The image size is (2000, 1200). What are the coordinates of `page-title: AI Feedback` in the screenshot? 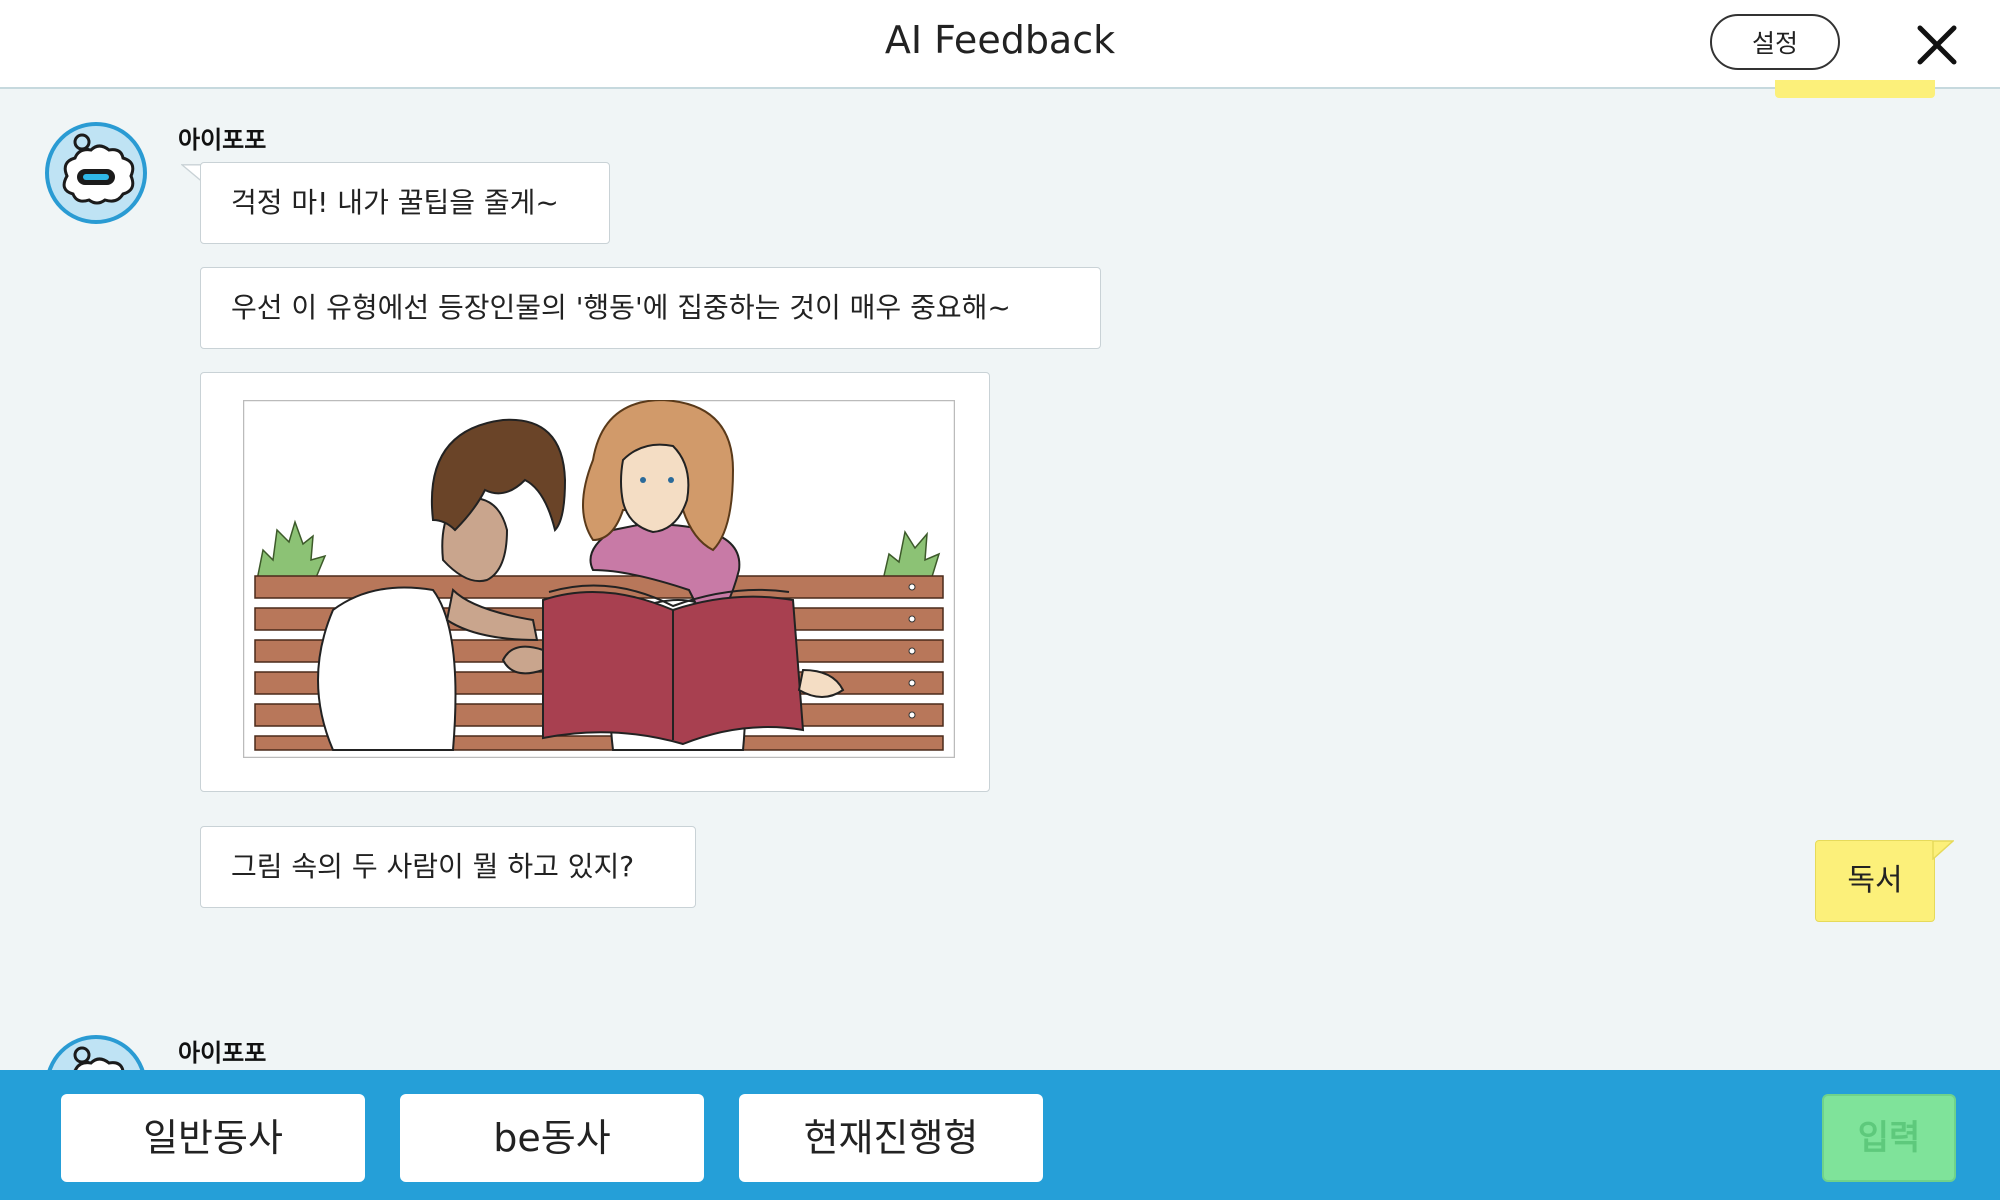 It's located at (1000, 40).